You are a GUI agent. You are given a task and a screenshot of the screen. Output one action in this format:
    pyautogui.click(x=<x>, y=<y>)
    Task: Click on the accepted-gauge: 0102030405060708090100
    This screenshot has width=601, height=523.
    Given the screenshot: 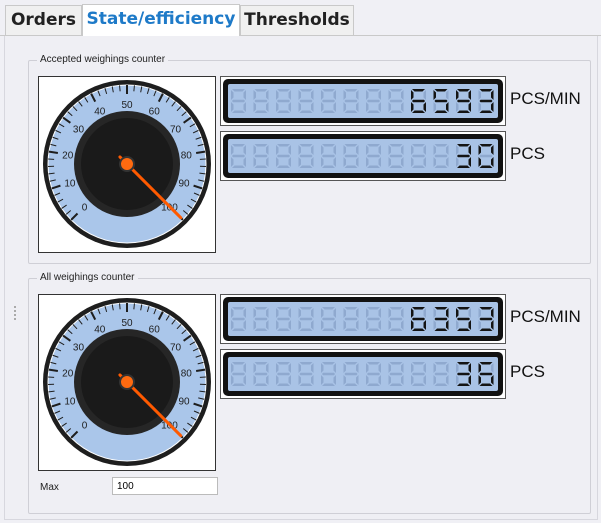 What is the action you would take?
    pyautogui.click(x=127, y=164)
    